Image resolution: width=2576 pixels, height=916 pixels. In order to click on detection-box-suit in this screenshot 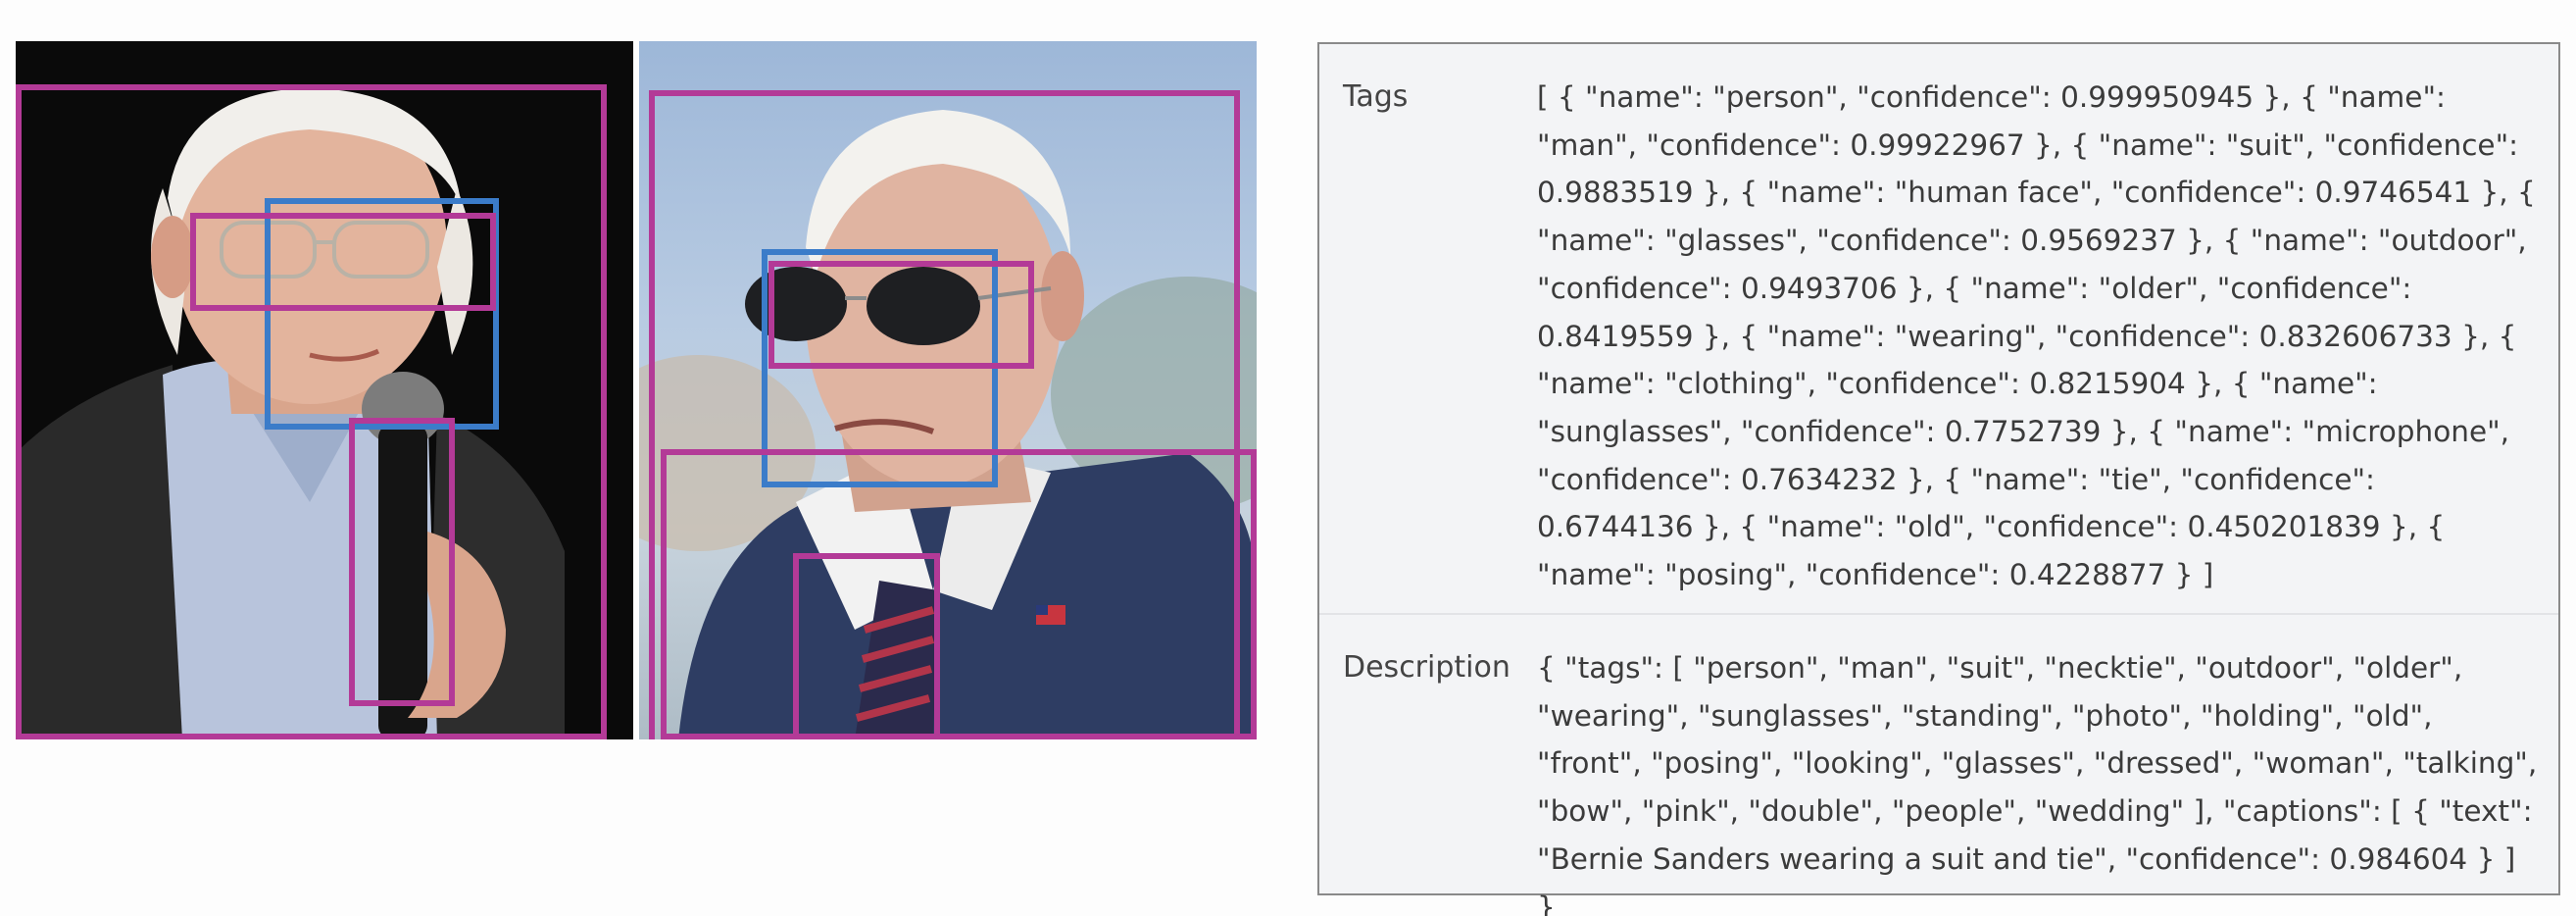, I will do `click(959, 594)`.